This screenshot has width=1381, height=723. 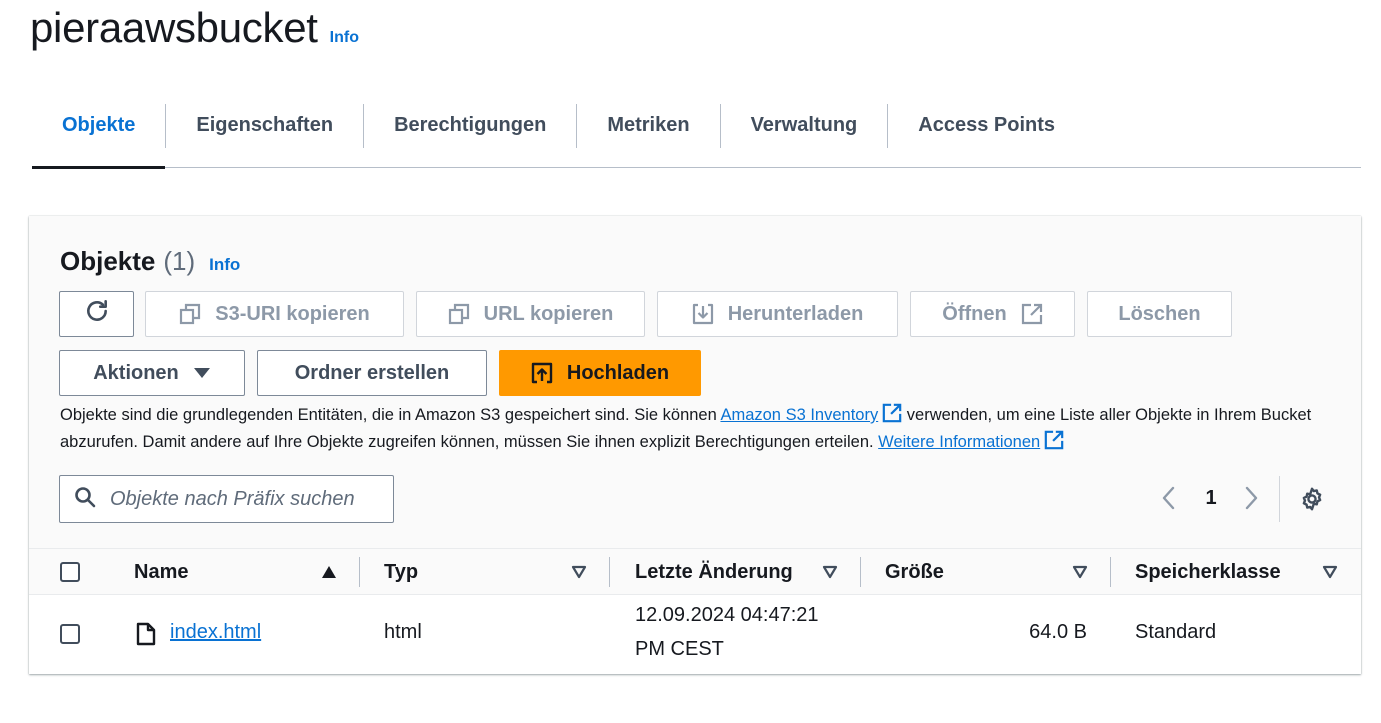 I want to click on more-info-link: Weitere Informationen, so click(x=959, y=442).